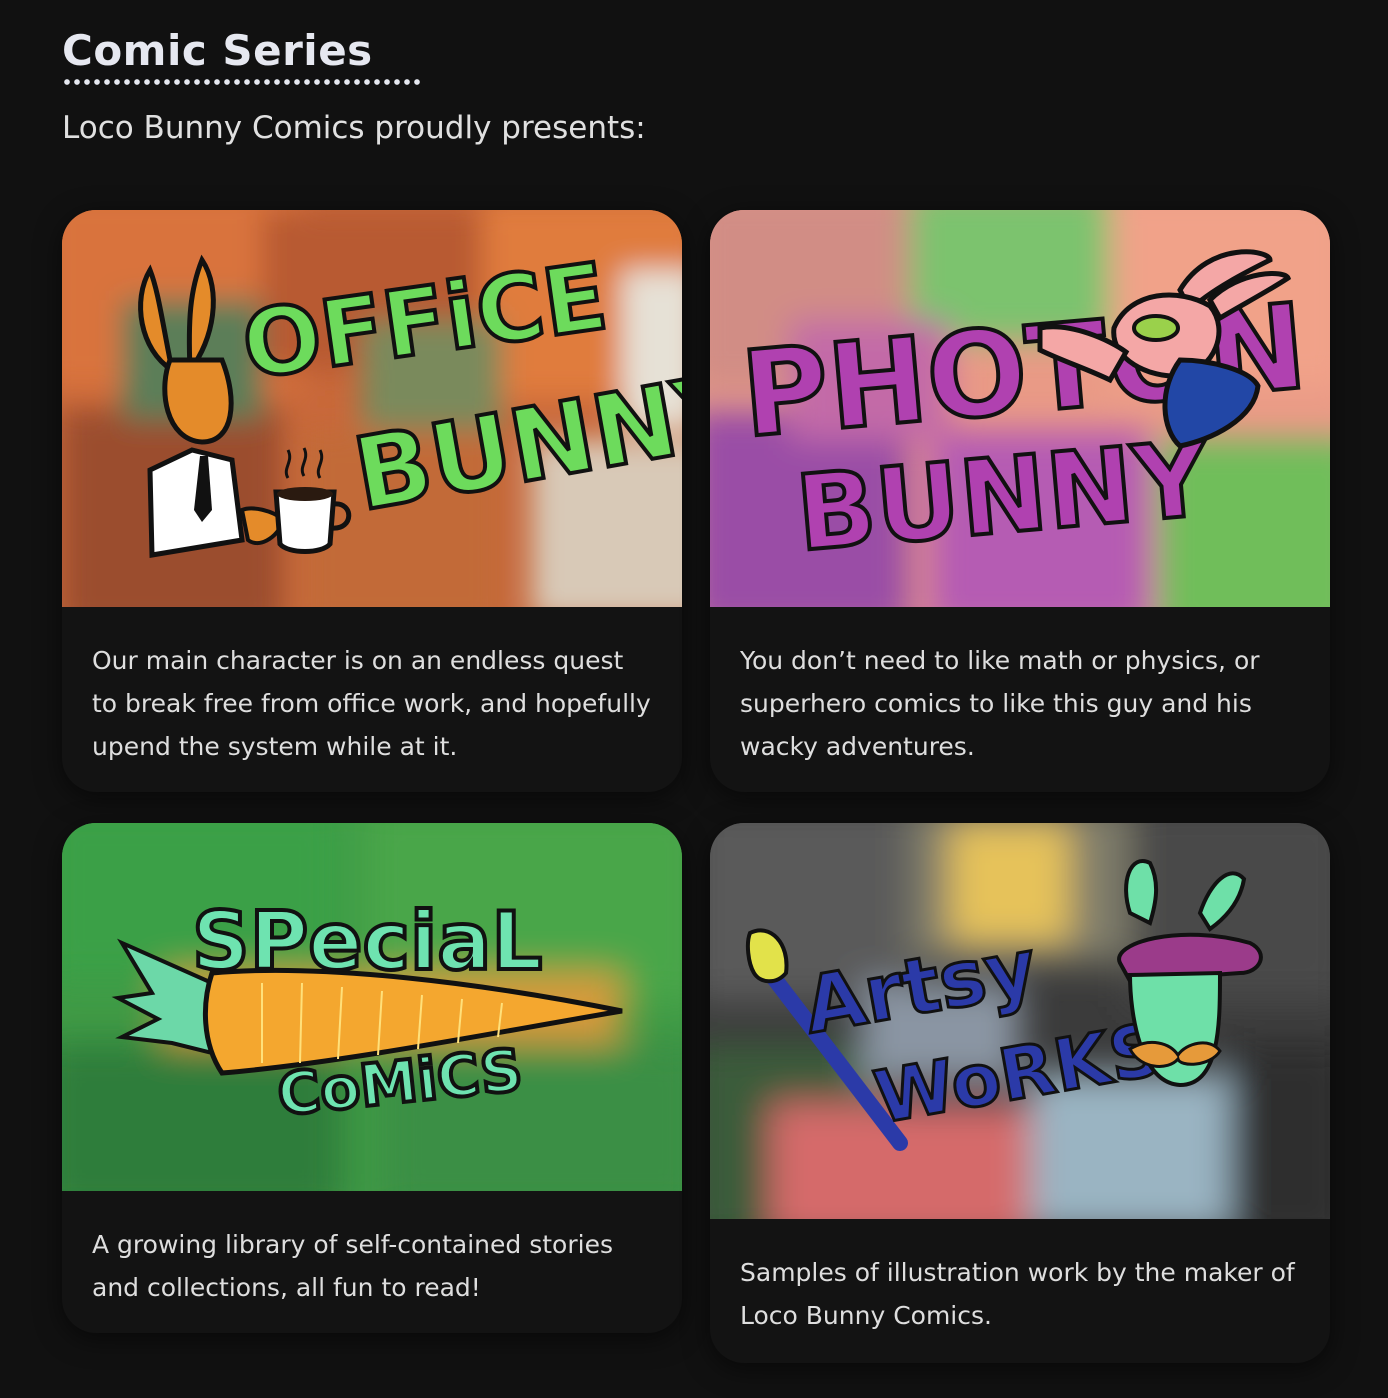  I want to click on artsy-works-thumbnail: Artsy WoRKS, so click(1020, 1021).